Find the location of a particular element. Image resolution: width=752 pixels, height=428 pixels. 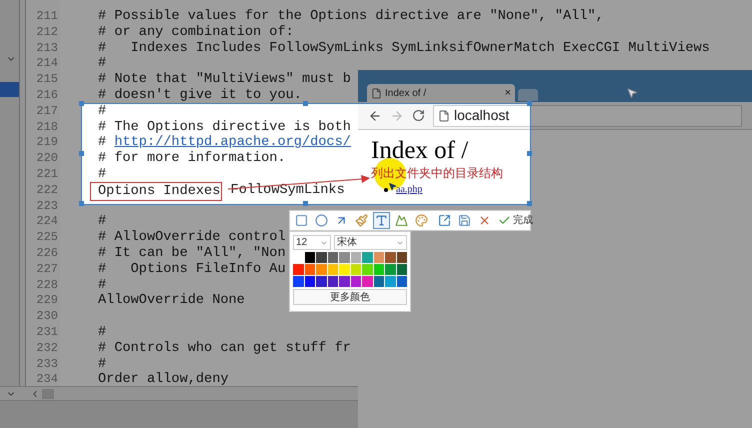

line-number: 219 is located at coordinates (47, 143).